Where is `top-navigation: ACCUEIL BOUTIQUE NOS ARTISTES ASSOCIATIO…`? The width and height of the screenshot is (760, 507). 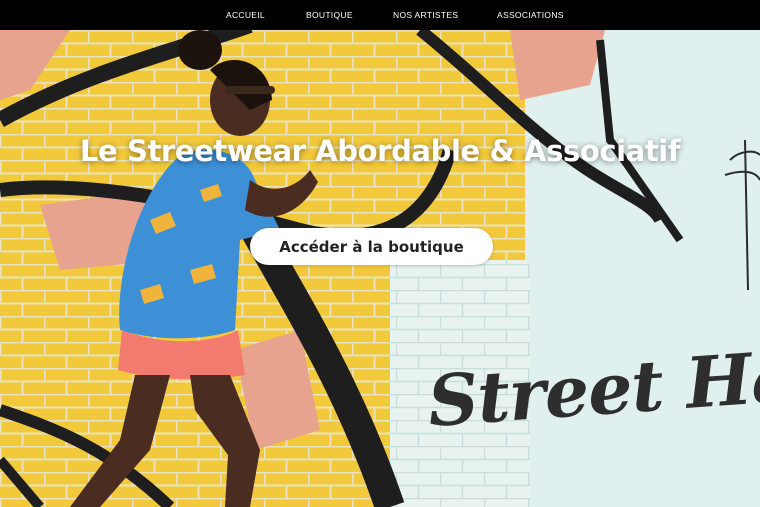
top-navigation: ACCUEIL BOUTIQUE NOS ARTISTES ASSOCIATIO… is located at coordinates (380, 15).